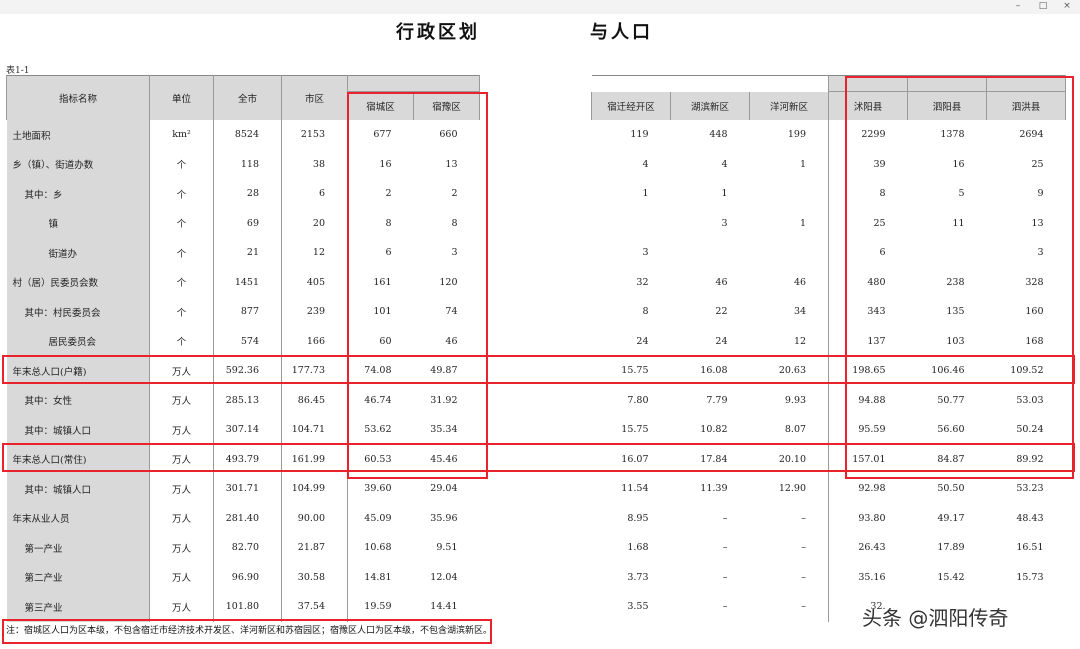  I want to click on cell-hubin: 46, so click(721, 282).